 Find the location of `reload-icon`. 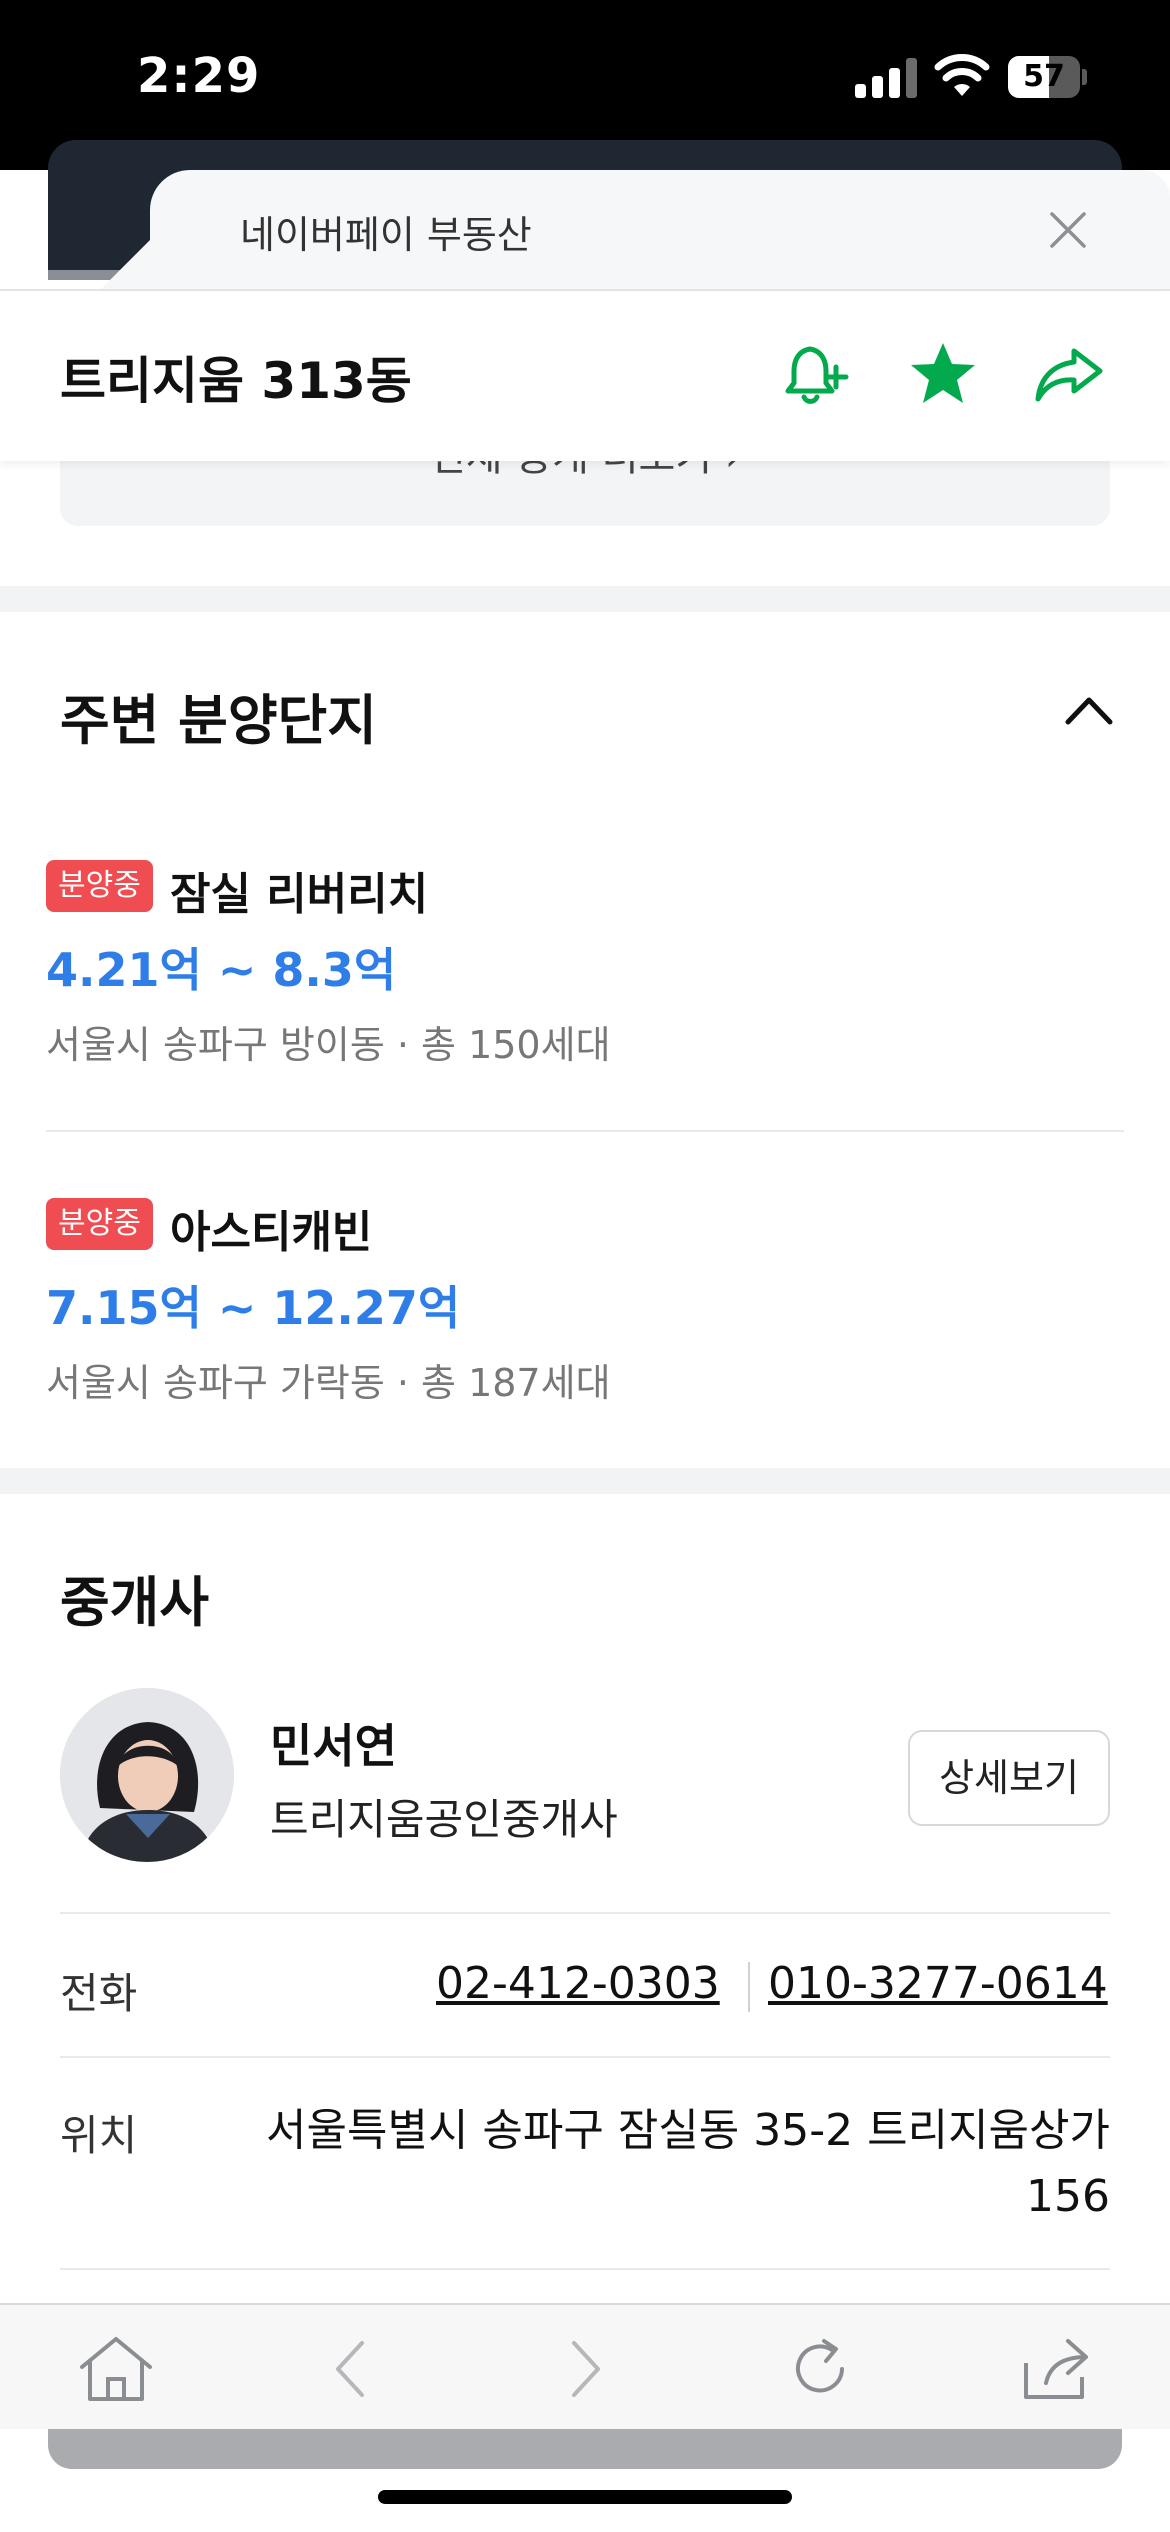

reload-icon is located at coordinates (820, 2369).